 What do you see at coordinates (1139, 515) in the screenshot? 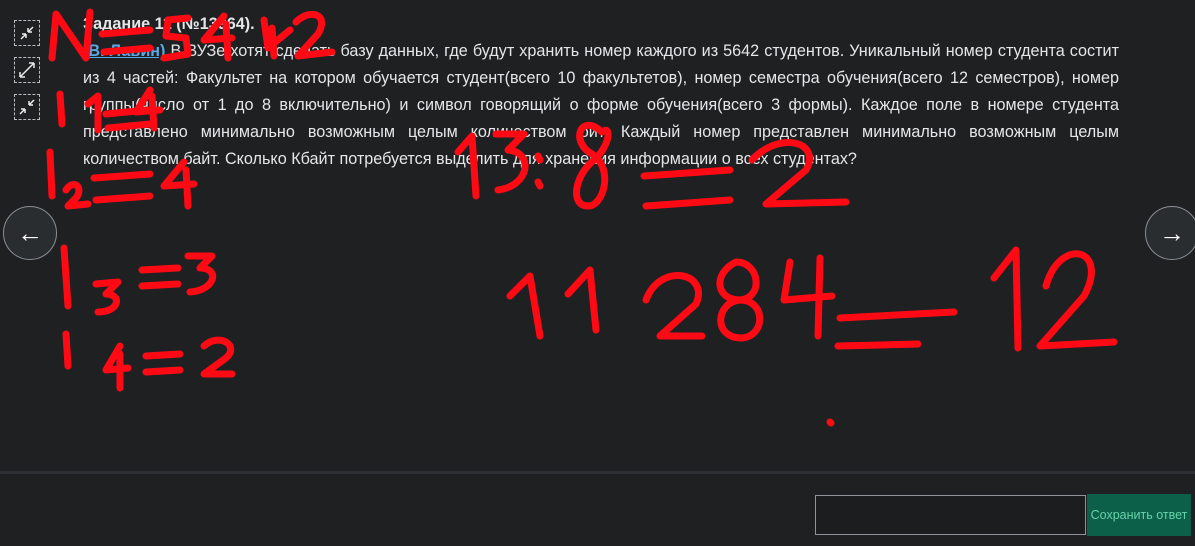
I see `save-answer-button: Сохранить ответ` at bounding box center [1139, 515].